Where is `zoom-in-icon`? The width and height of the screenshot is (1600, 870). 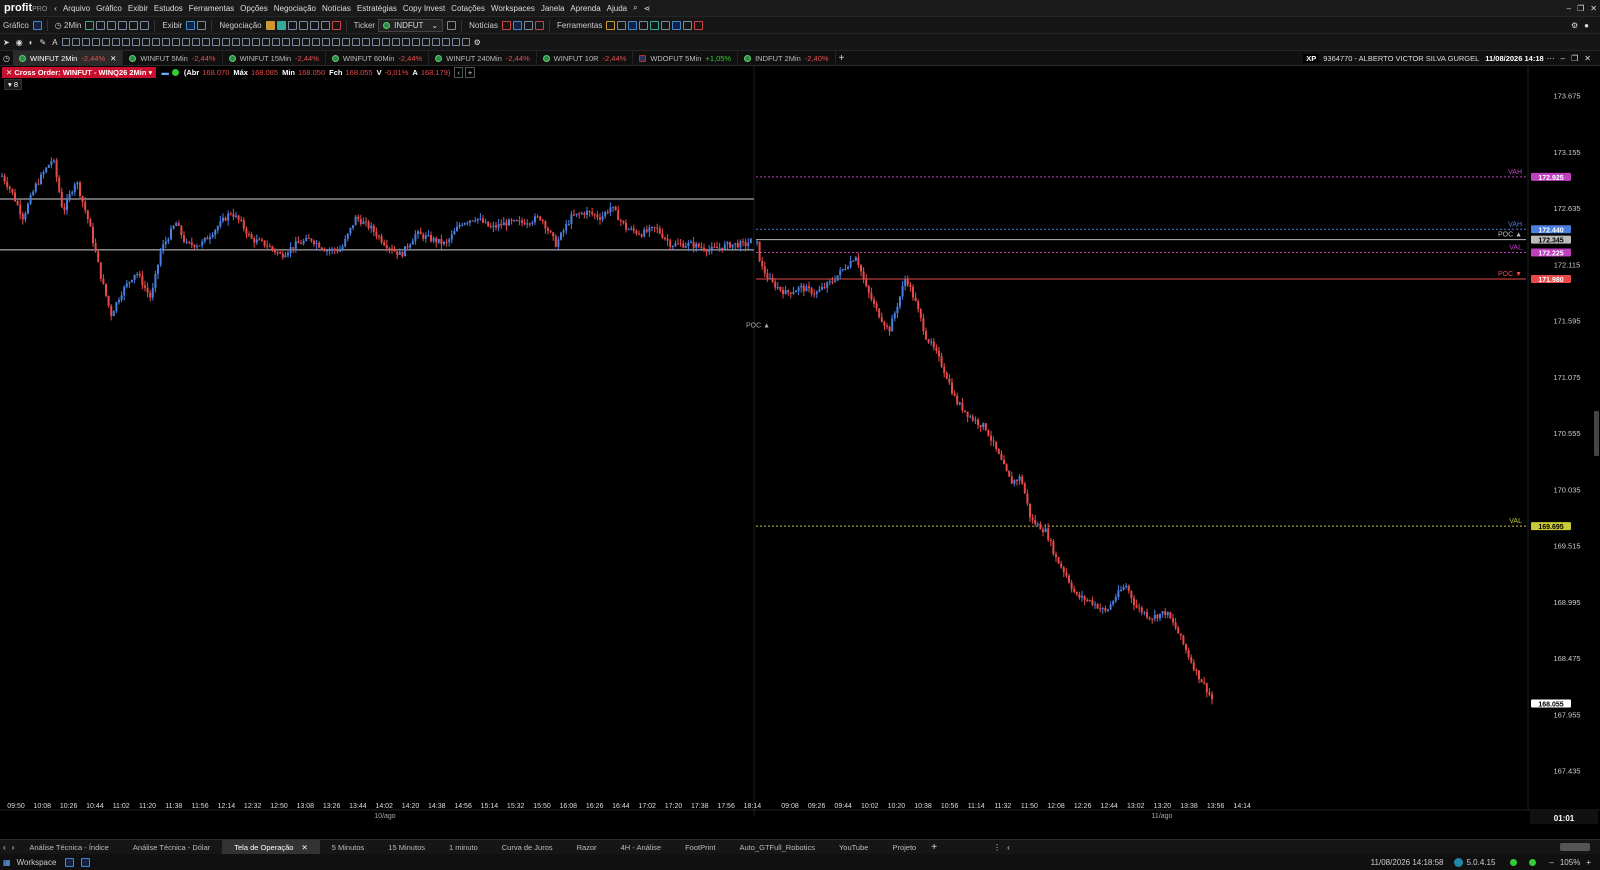 zoom-in-icon is located at coordinates (101, 25).